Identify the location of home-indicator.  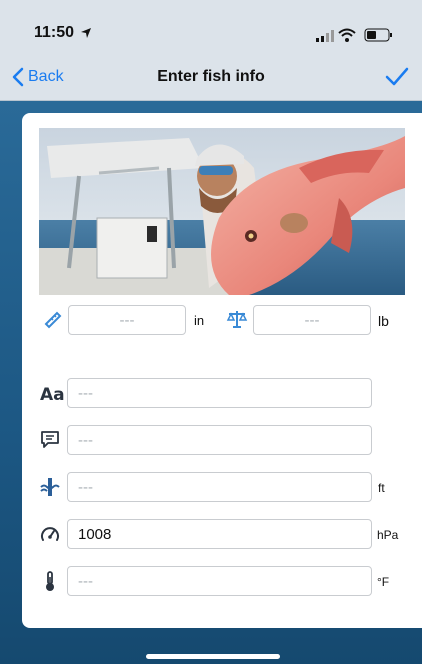
(213, 656).